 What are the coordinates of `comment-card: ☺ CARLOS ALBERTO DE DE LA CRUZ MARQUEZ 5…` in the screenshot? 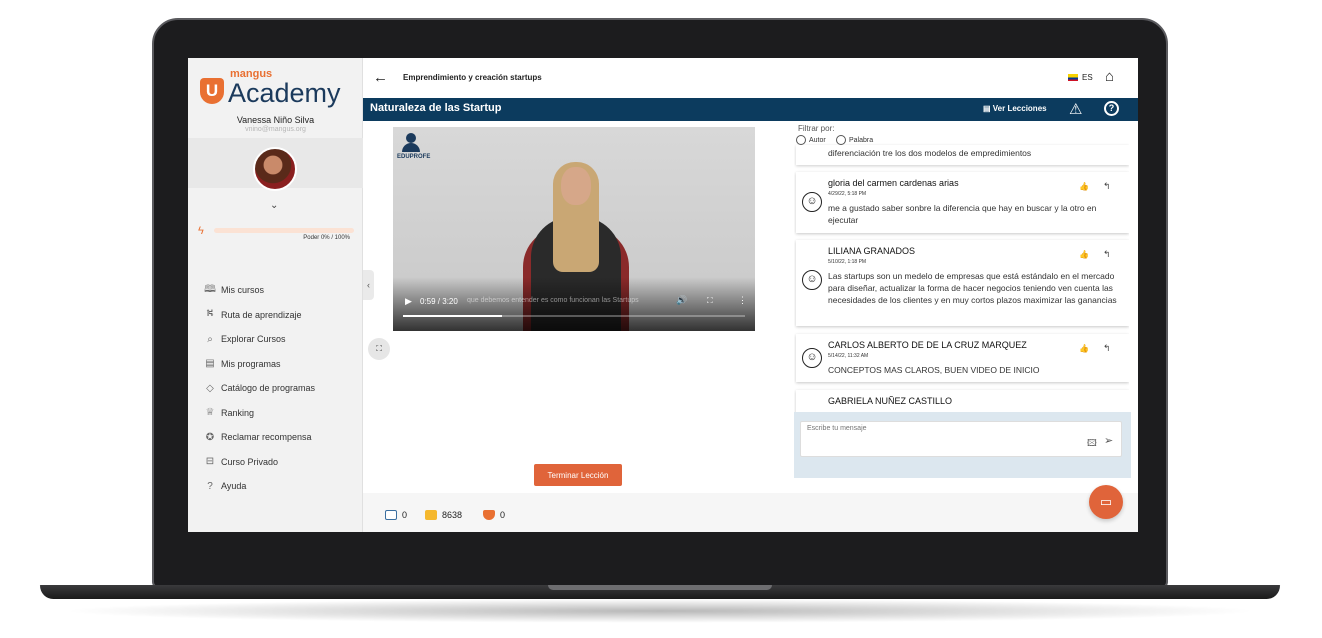 It's located at (962, 358).